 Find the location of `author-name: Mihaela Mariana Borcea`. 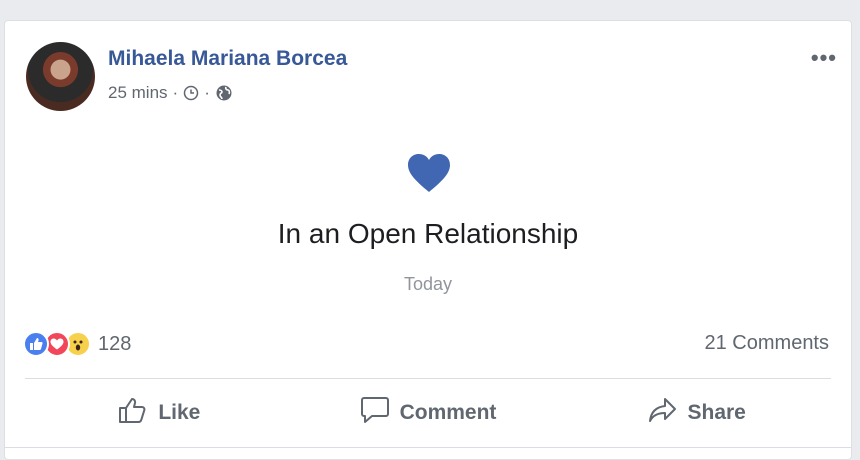

author-name: Mihaela Mariana Borcea is located at coordinates (227, 59).